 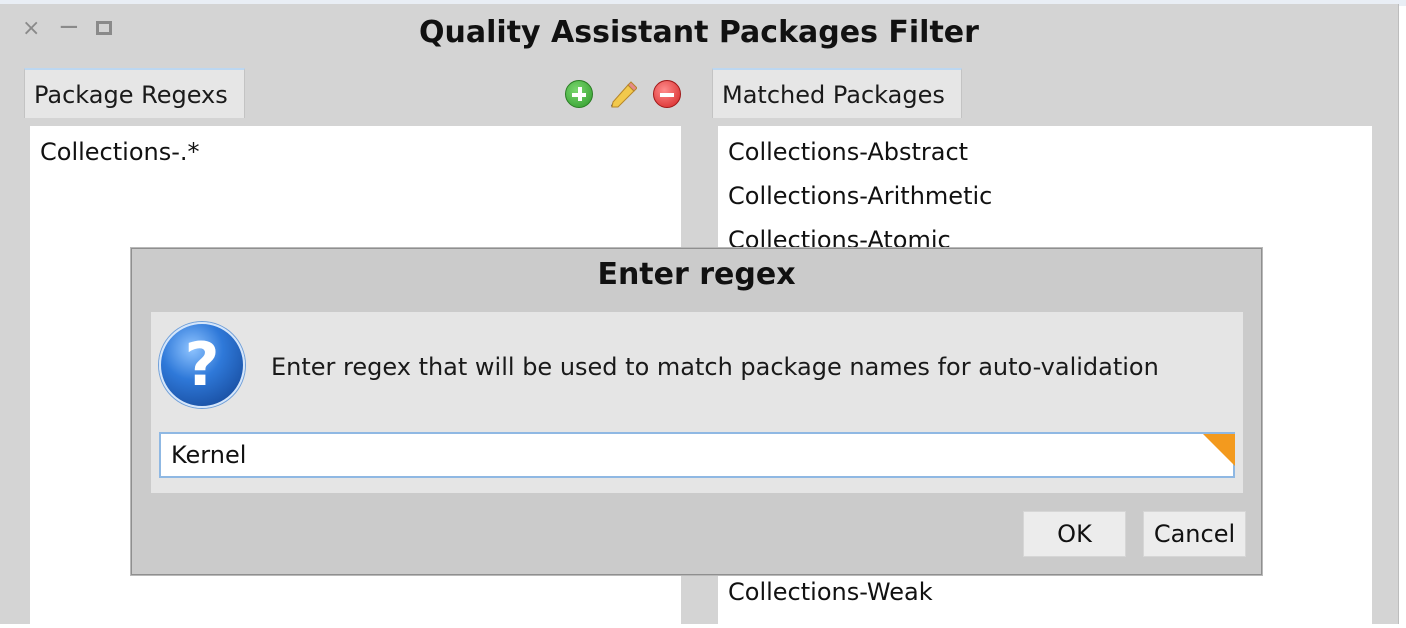 I want to click on cancel-button: Cancel, so click(x=1194, y=534).